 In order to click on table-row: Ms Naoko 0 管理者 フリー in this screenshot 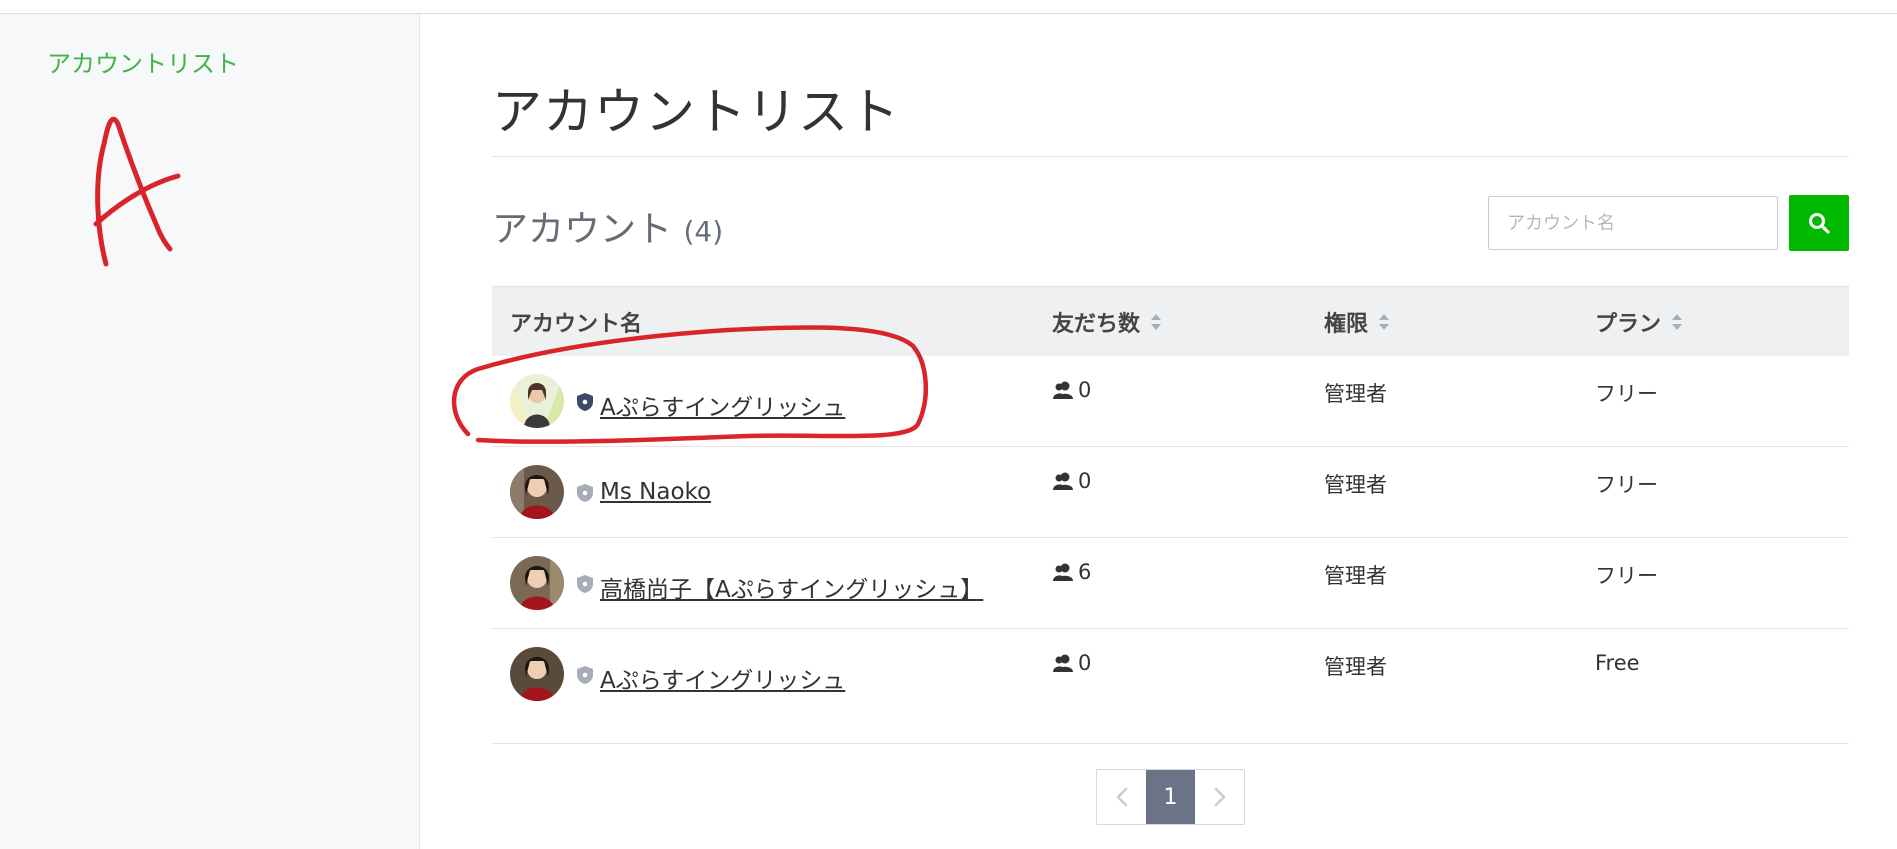, I will do `click(1170, 492)`.